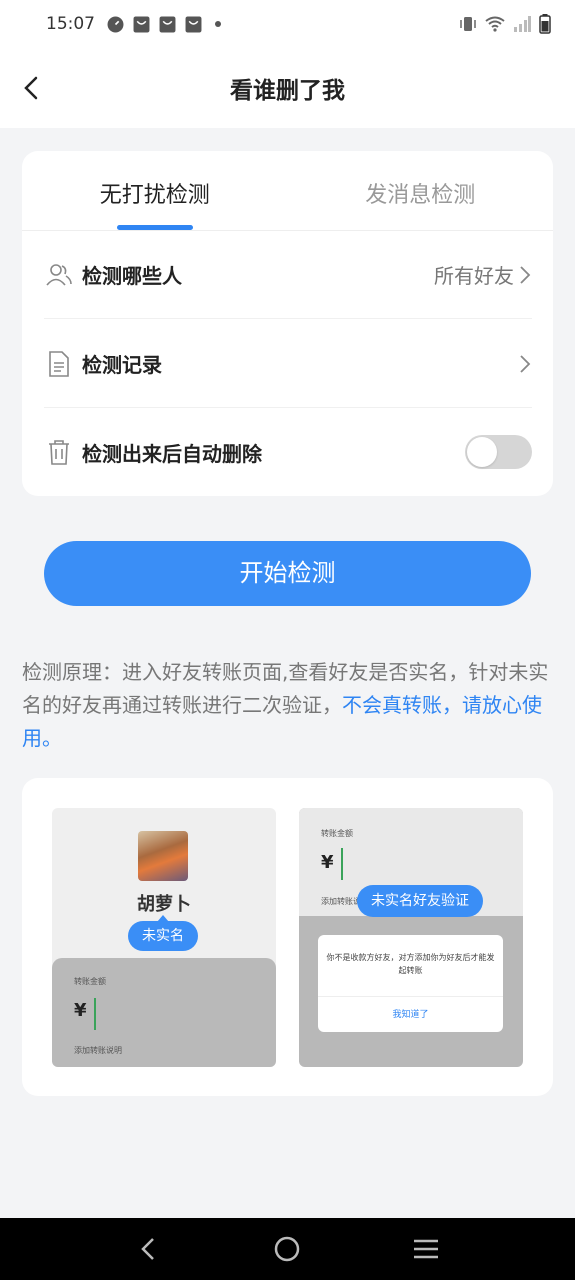 The width and height of the screenshot is (575, 1280). Describe the element at coordinates (132, 276) in the screenshot. I see `detect-who-label: 检测哪些人` at that location.